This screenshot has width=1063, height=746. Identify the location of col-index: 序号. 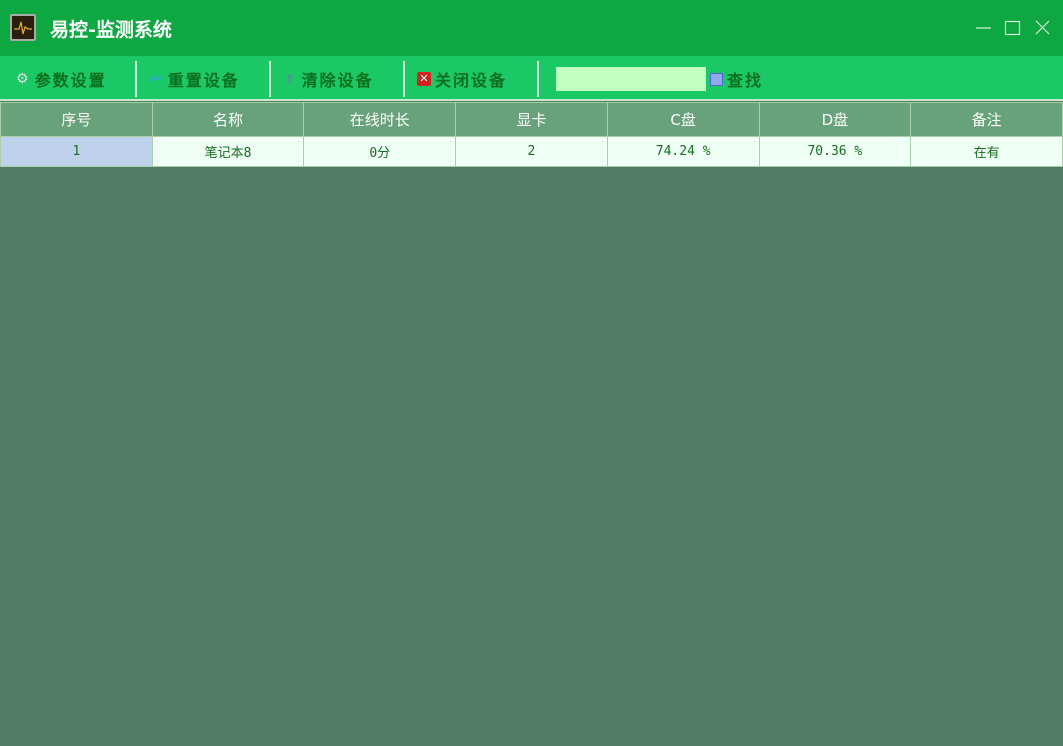
(76, 119).